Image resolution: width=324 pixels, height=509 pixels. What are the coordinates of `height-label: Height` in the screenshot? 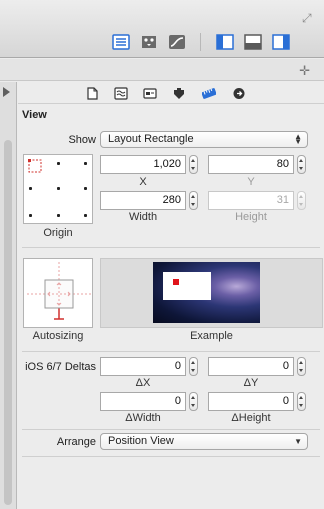 It's located at (251, 217).